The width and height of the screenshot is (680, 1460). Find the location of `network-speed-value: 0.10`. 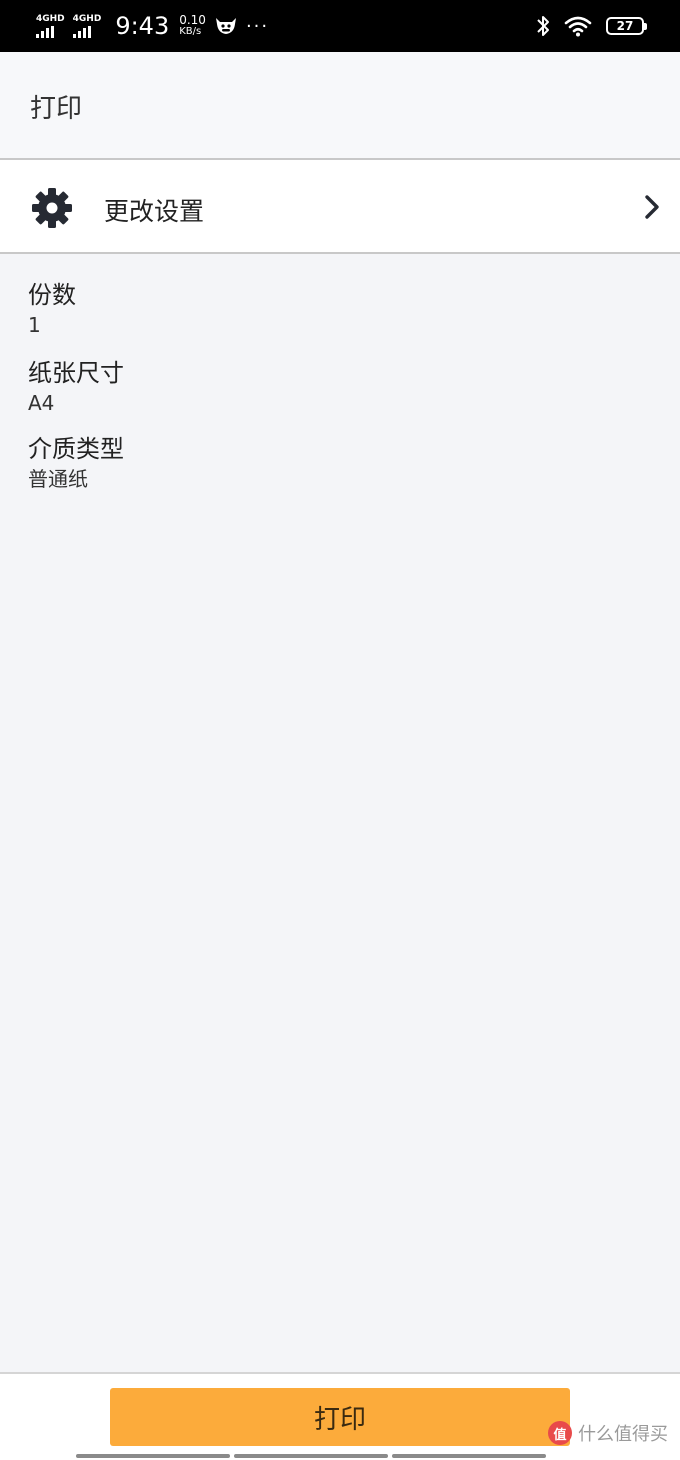

network-speed-value: 0.10 is located at coordinates (192, 20).